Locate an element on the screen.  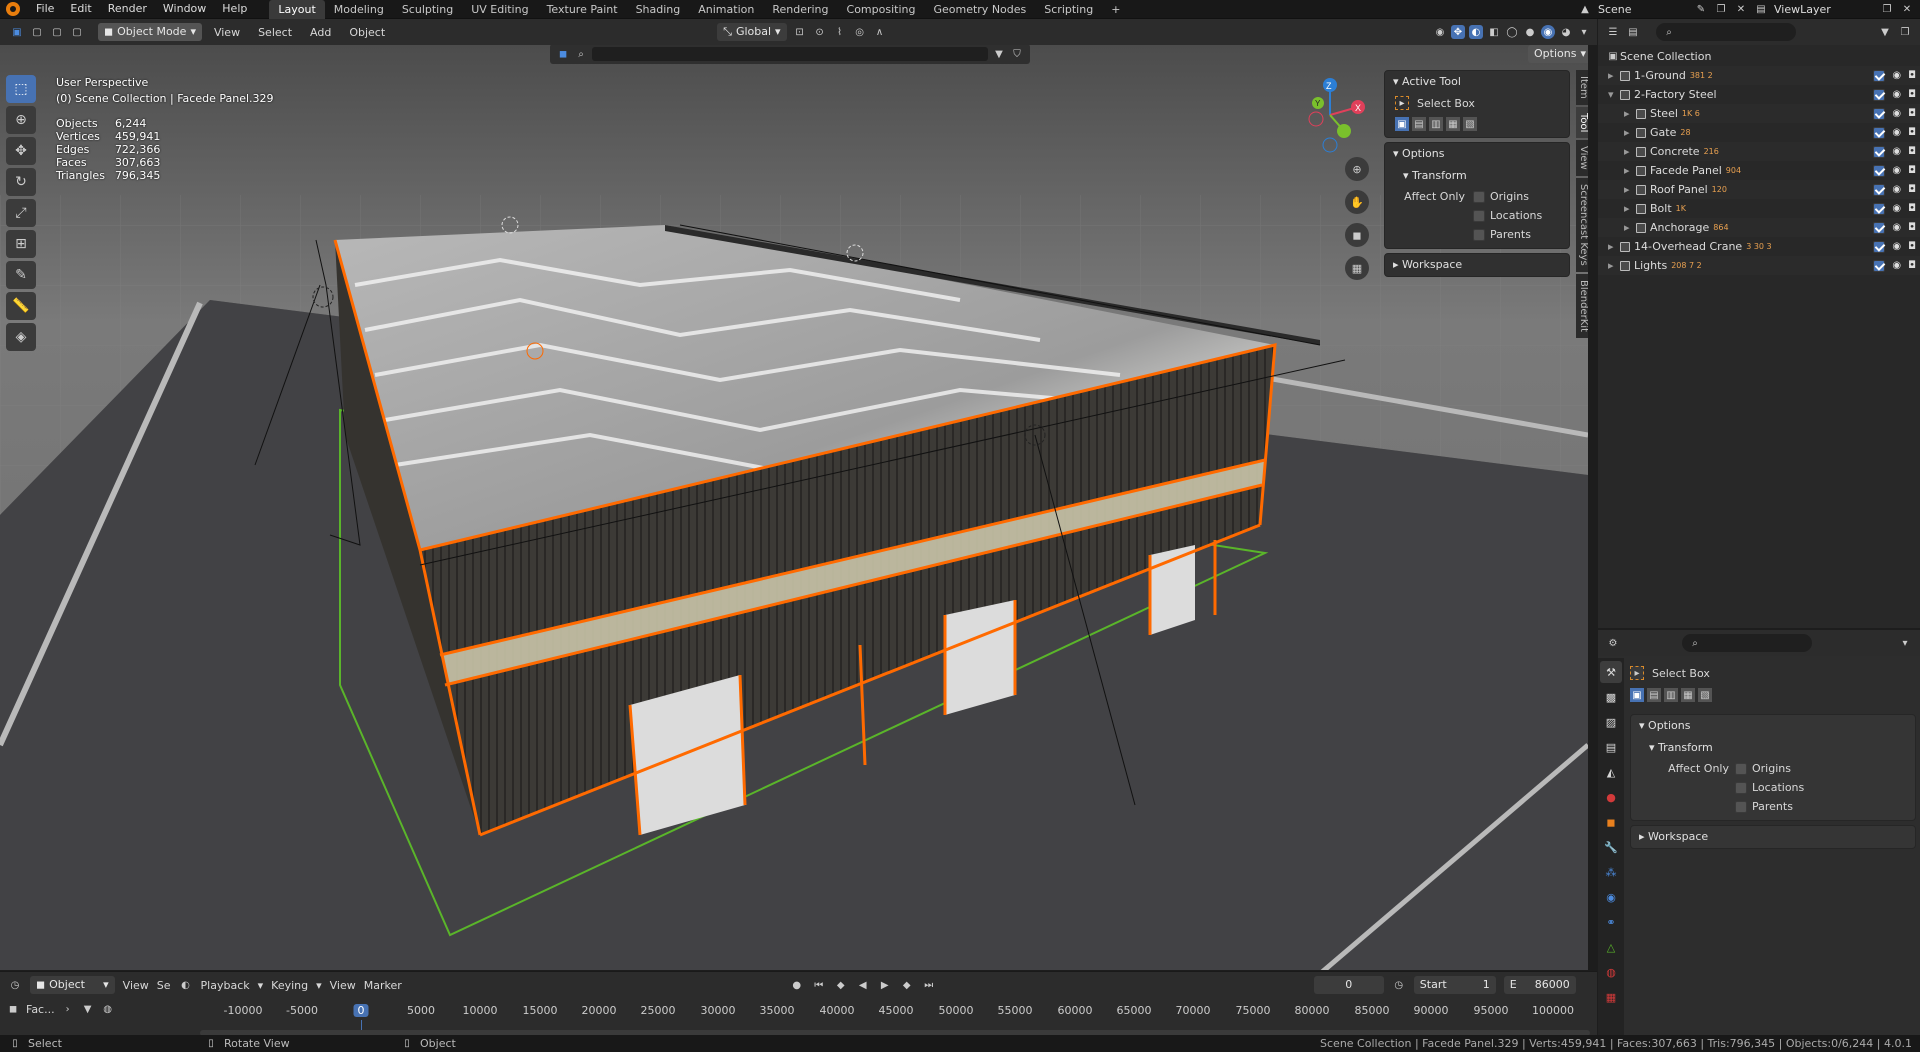
mode-dropdown: ◼ Object Mode ▾ is located at coordinates (150, 32).